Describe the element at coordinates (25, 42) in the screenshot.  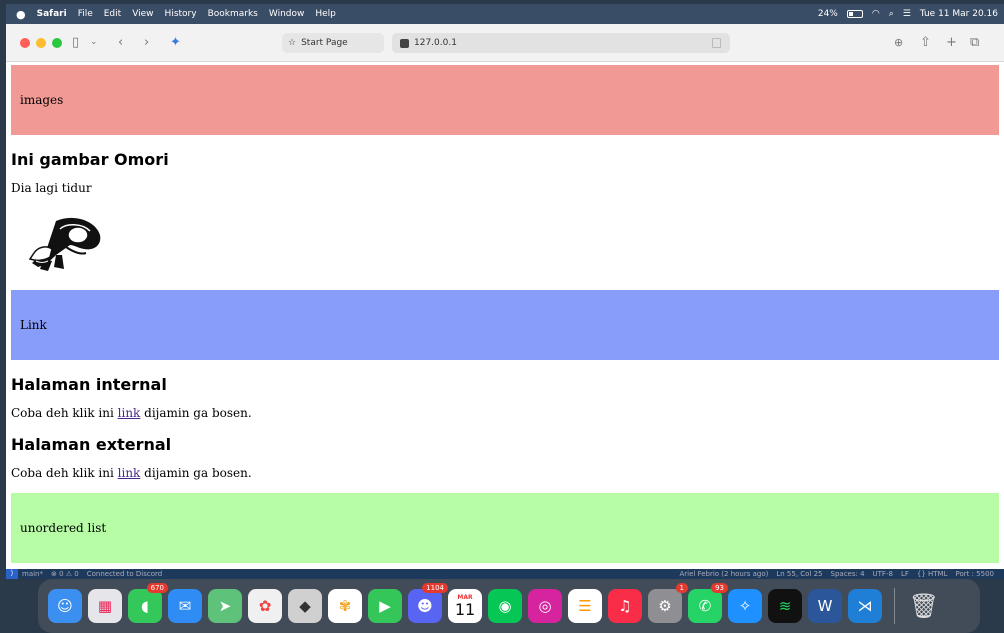
I see `close-button` at that location.